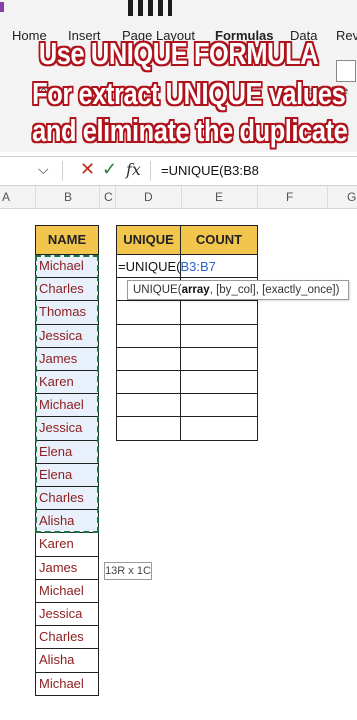  I want to click on formula-input: =UNIQUE(B3:B8, so click(210, 170).